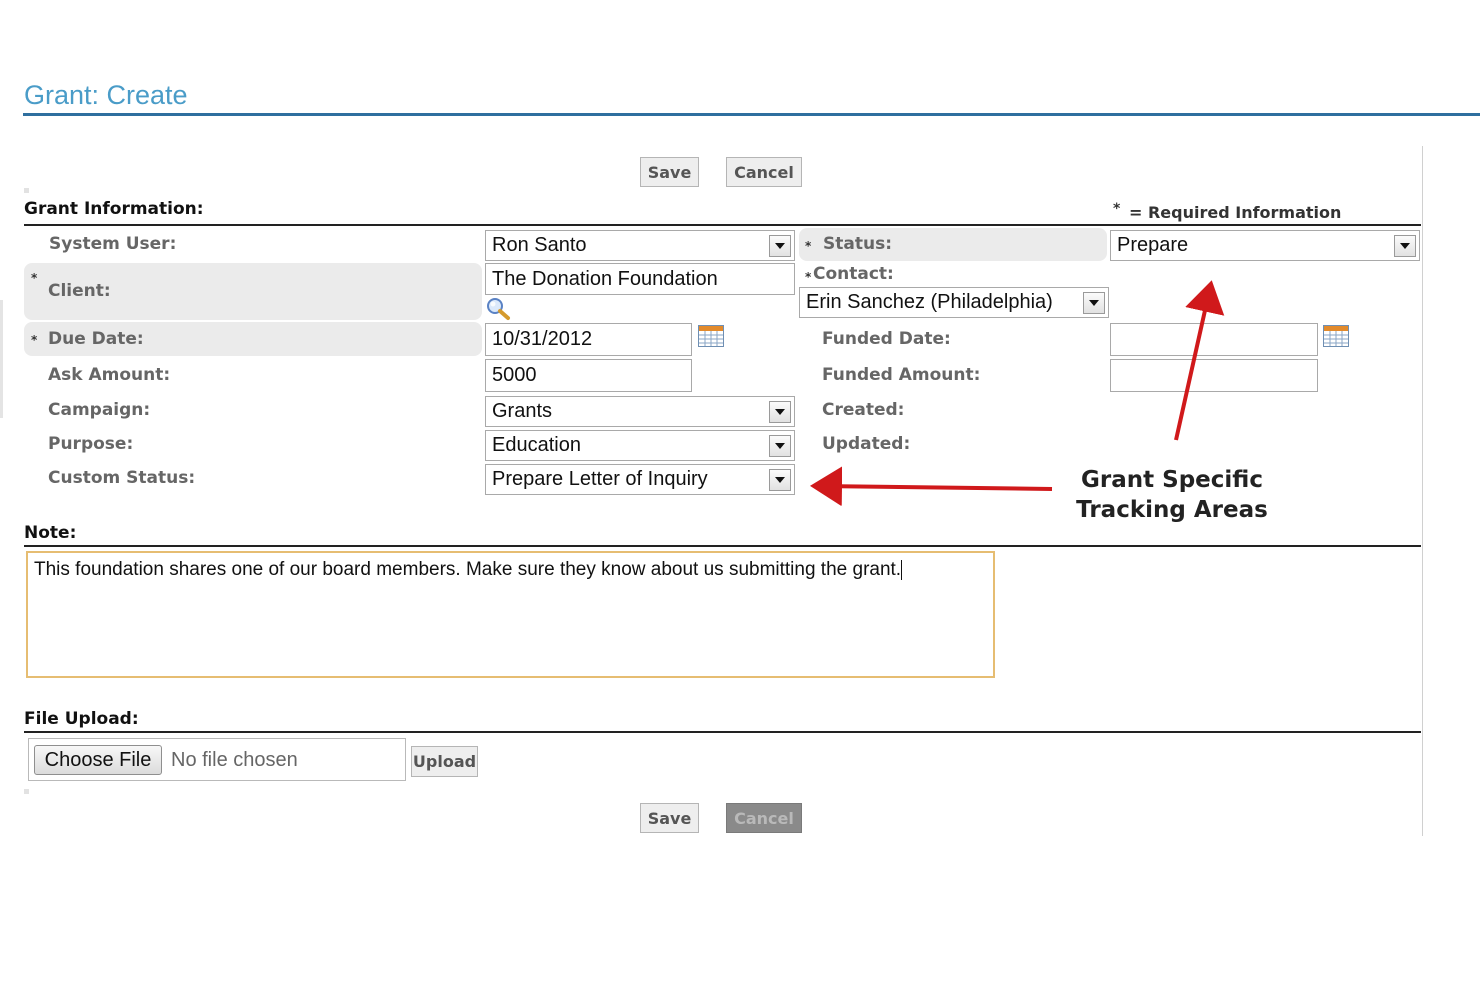 The width and height of the screenshot is (1480, 987). What do you see at coordinates (81, 719) in the screenshot?
I see `file-upload-heading: File Upload:` at bounding box center [81, 719].